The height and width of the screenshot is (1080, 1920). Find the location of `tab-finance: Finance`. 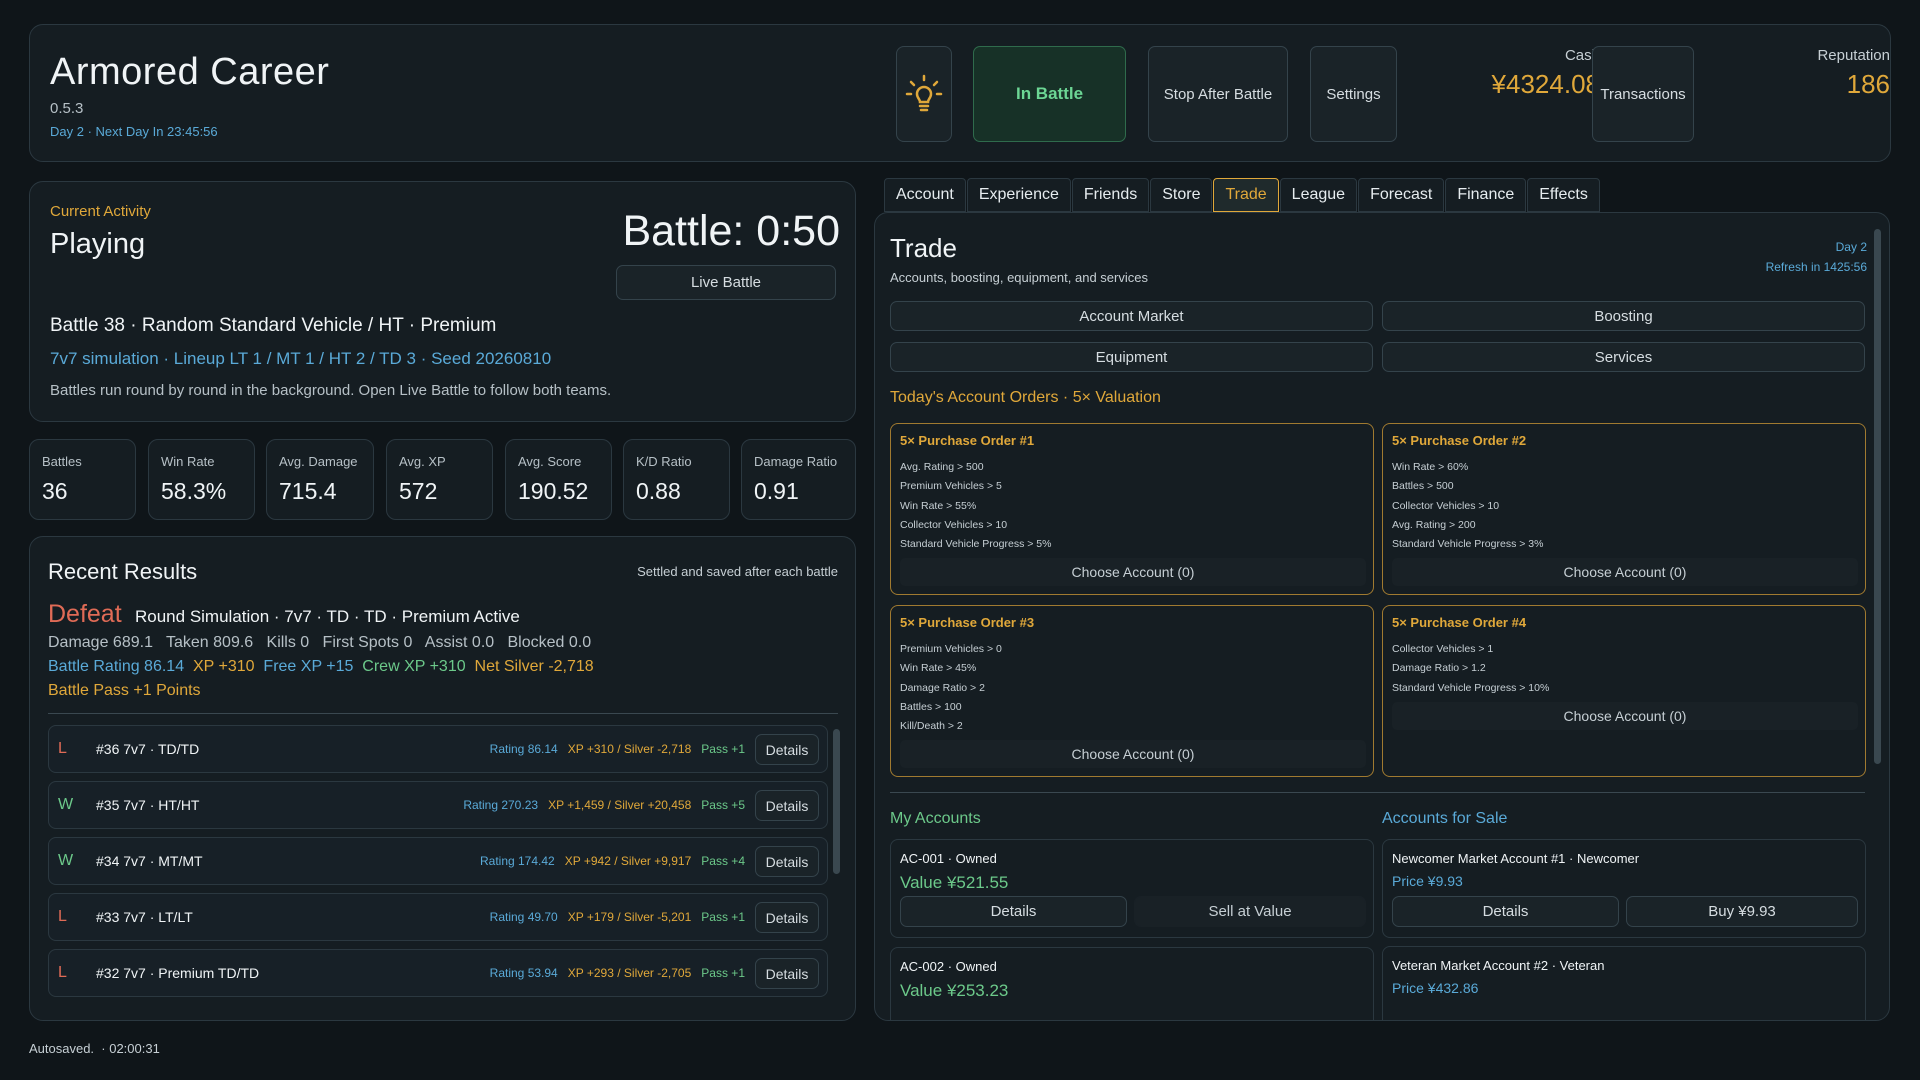

tab-finance: Finance is located at coordinates (1486, 195).